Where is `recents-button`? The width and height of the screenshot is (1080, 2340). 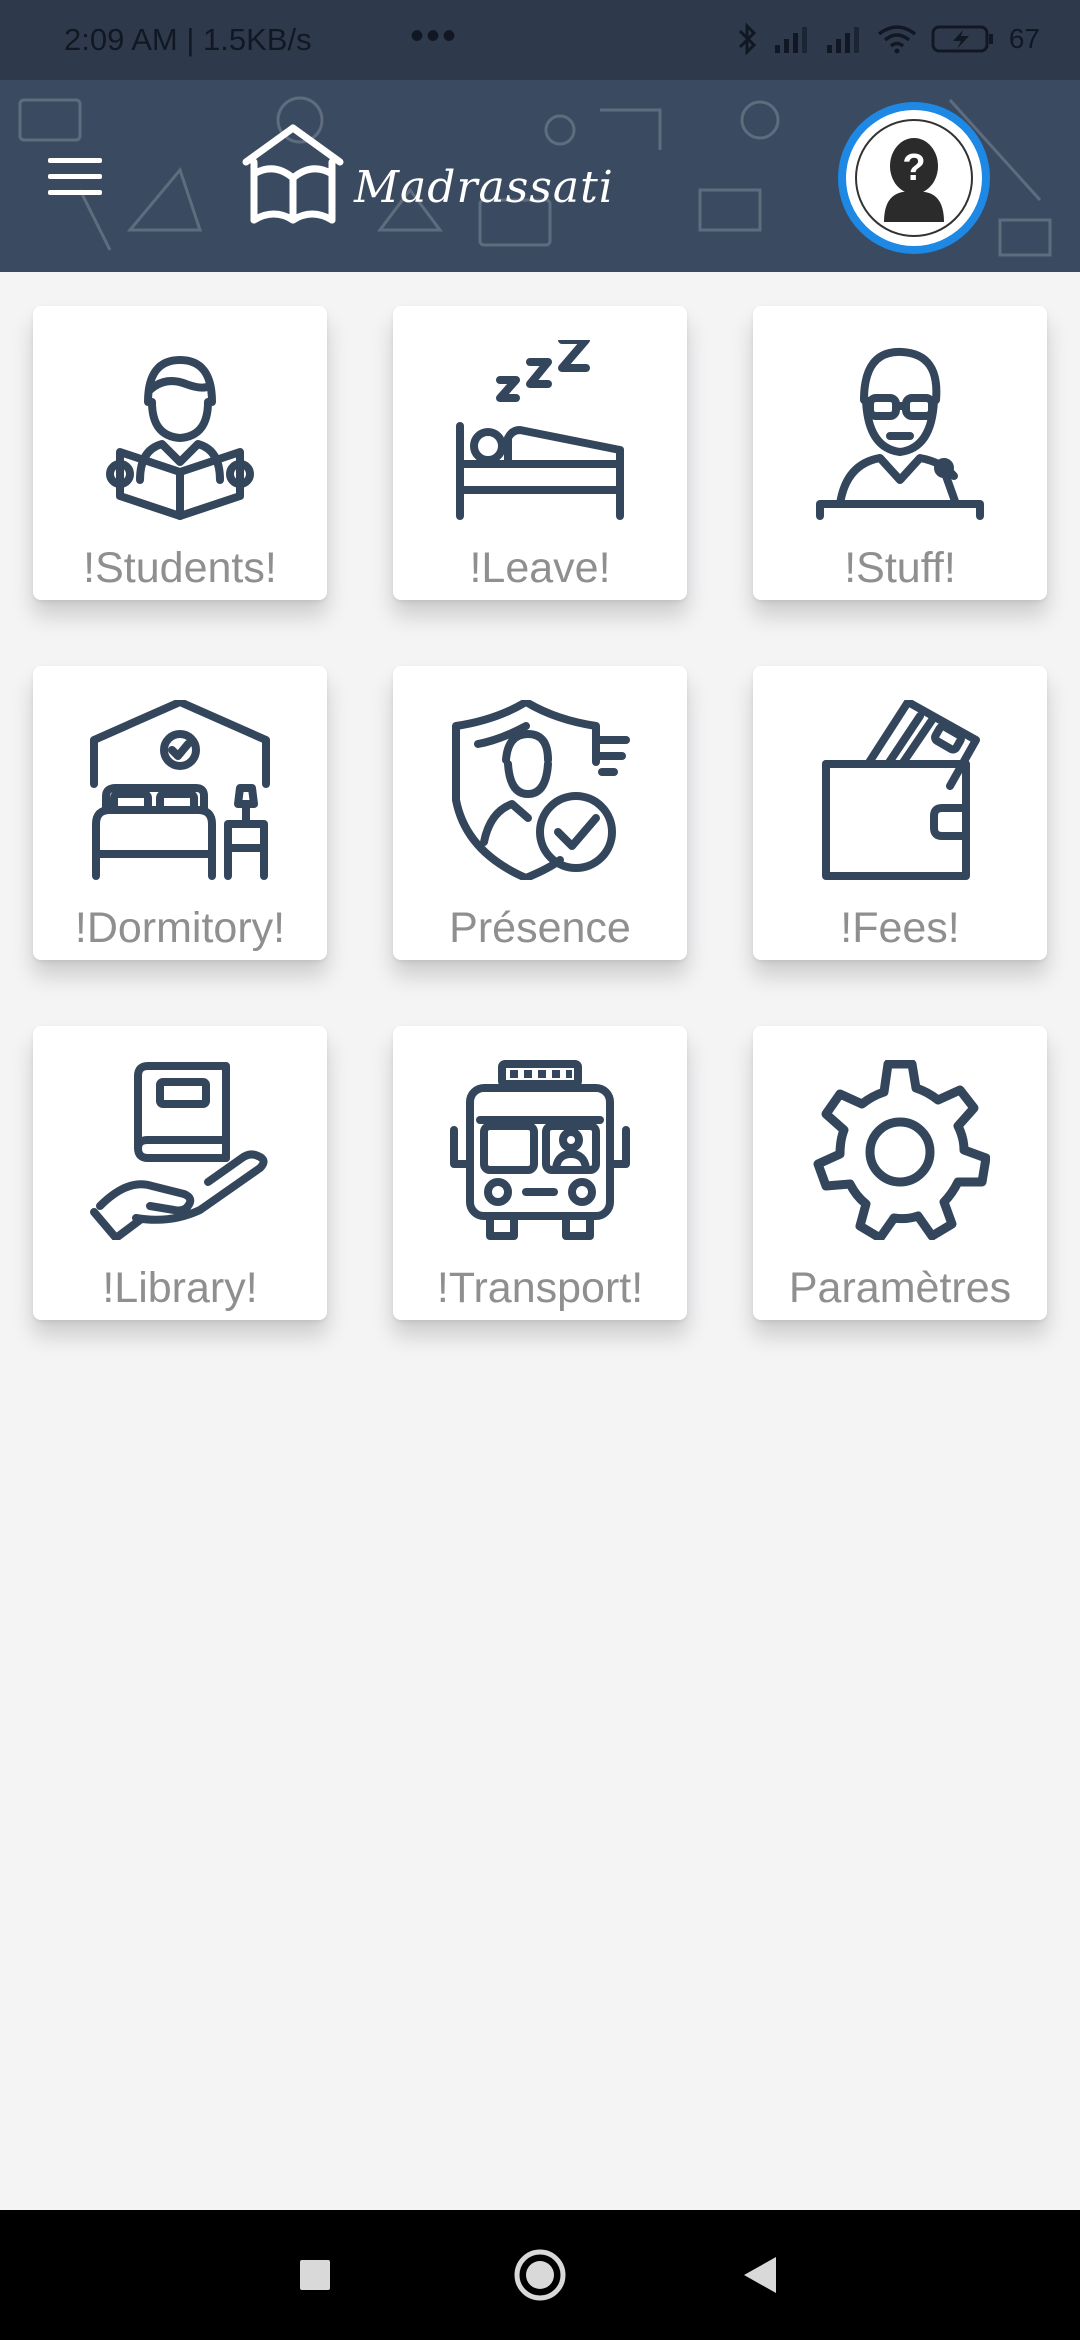
recents-button is located at coordinates (315, 2275).